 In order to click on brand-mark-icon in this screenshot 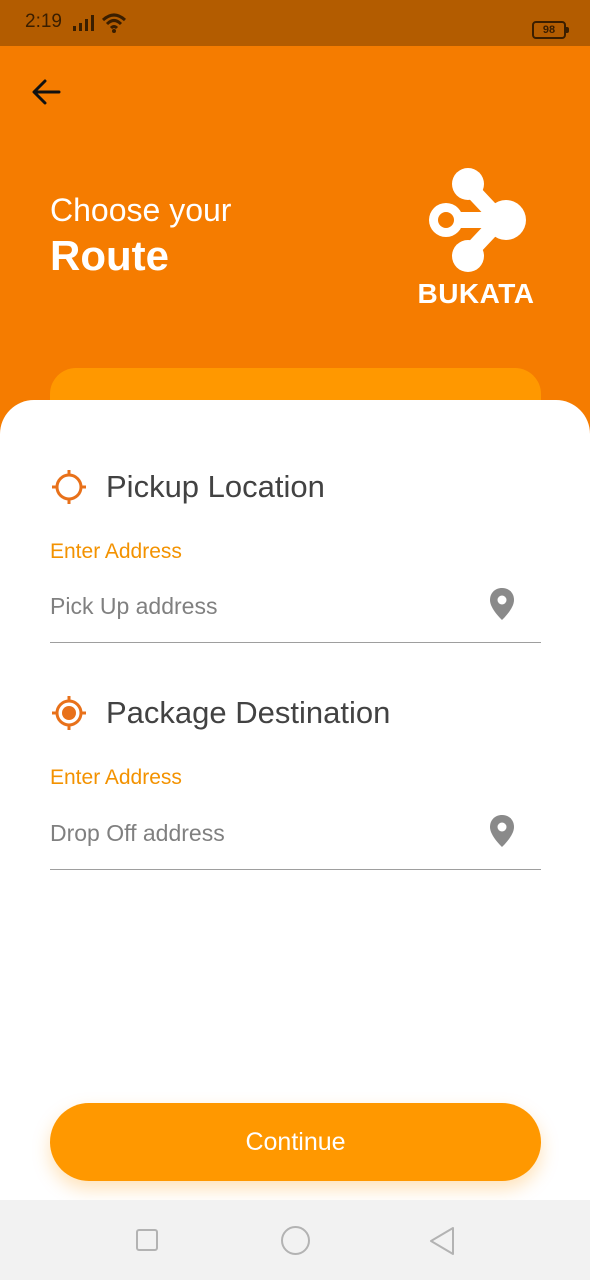, I will do `click(477, 220)`.